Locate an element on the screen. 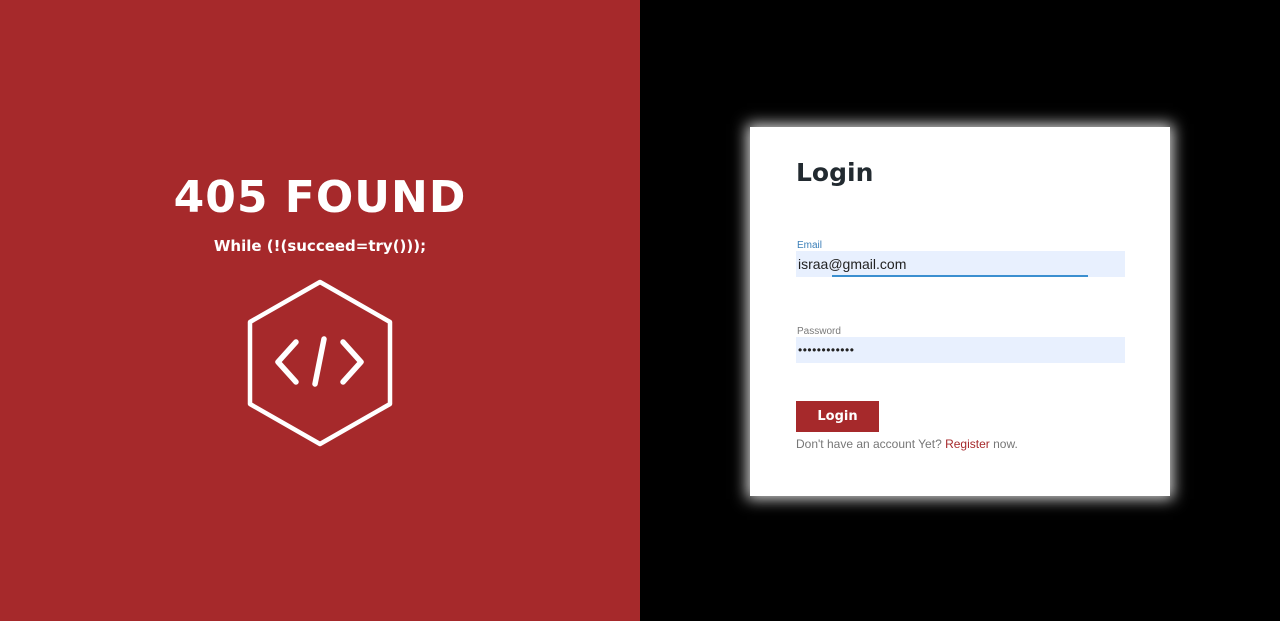  login-button: Login is located at coordinates (837, 416).